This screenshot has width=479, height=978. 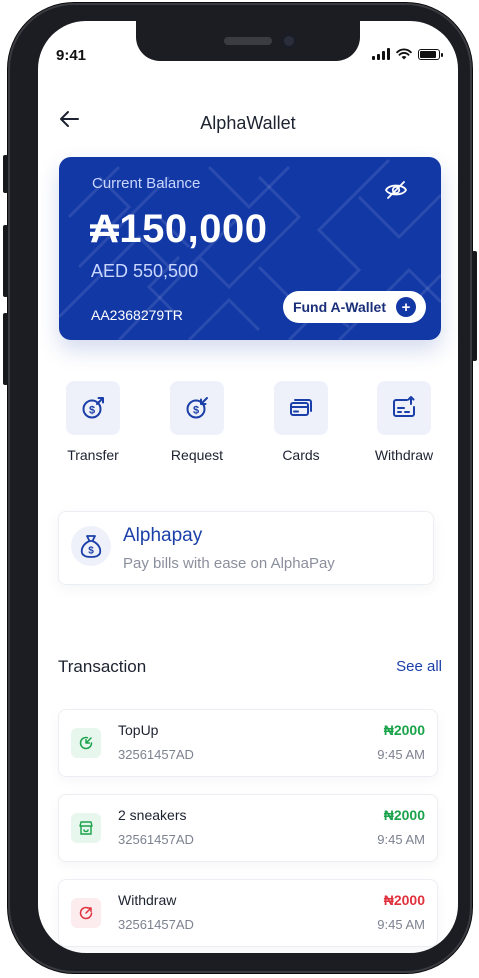 What do you see at coordinates (137, 315) in the screenshot?
I see `wallet-account-id: AA2368279TR` at bounding box center [137, 315].